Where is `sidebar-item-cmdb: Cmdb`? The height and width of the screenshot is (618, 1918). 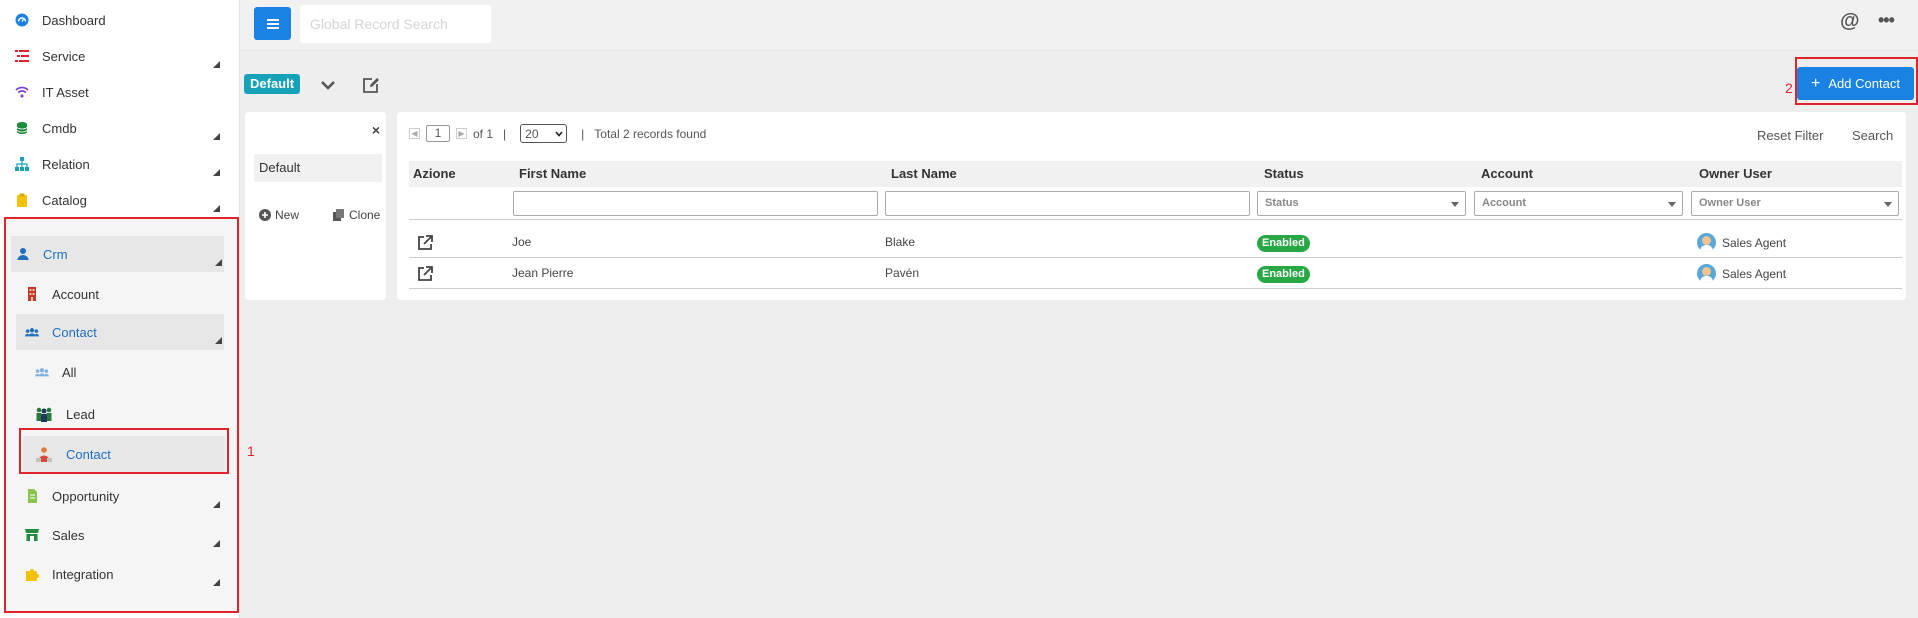 sidebar-item-cmdb: Cmdb is located at coordinates (120, 128).